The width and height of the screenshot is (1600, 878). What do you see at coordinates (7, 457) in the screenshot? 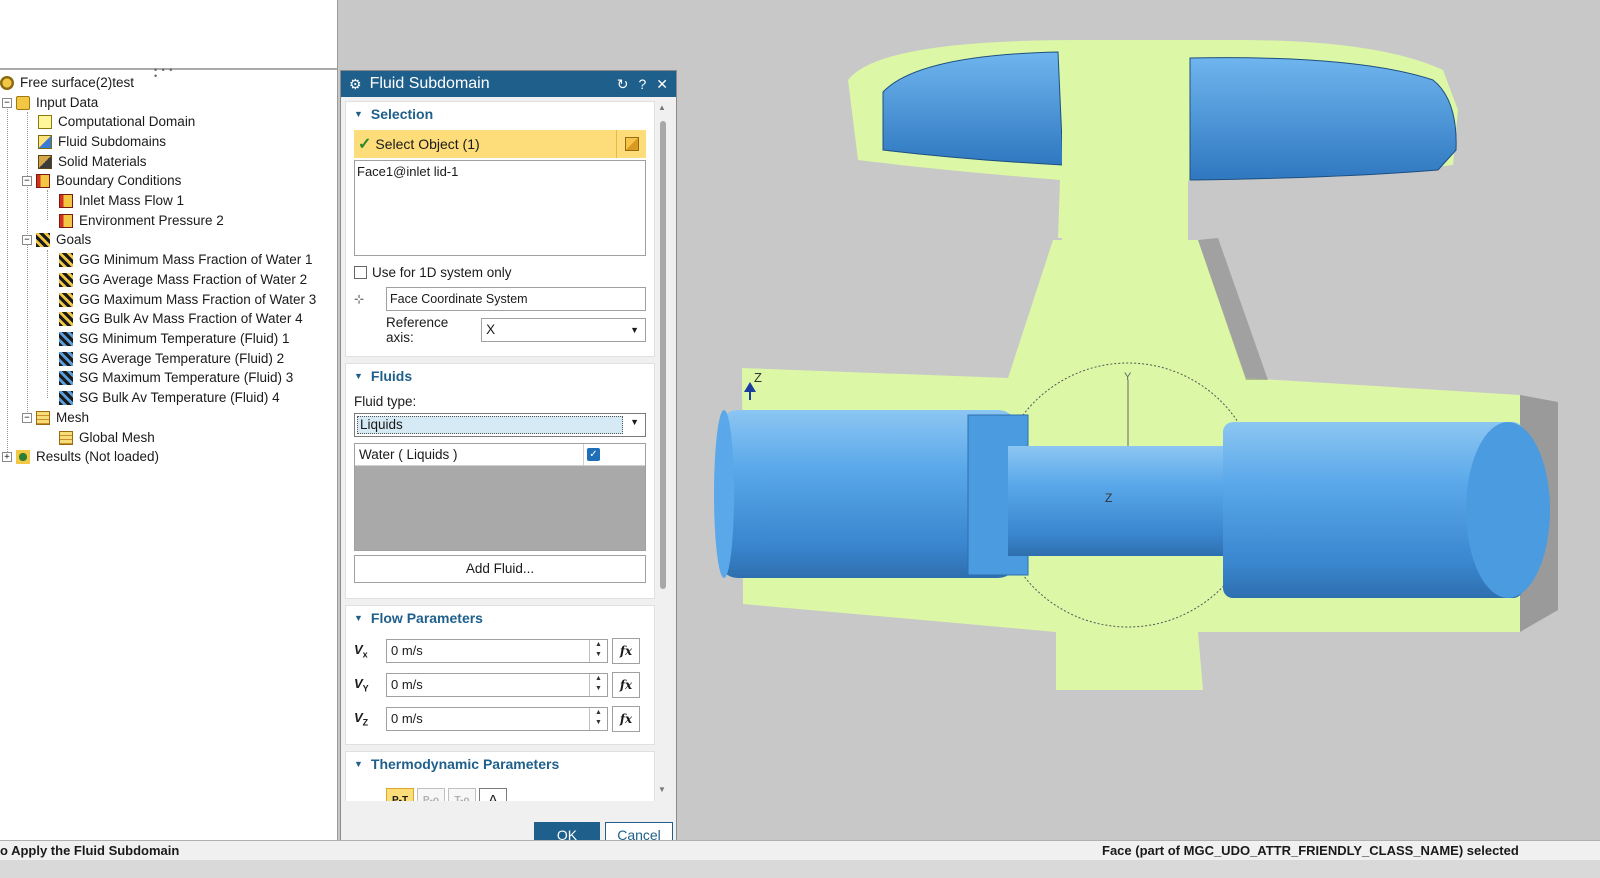
I see `expand-icon: +` at bounding box center [7, 457].